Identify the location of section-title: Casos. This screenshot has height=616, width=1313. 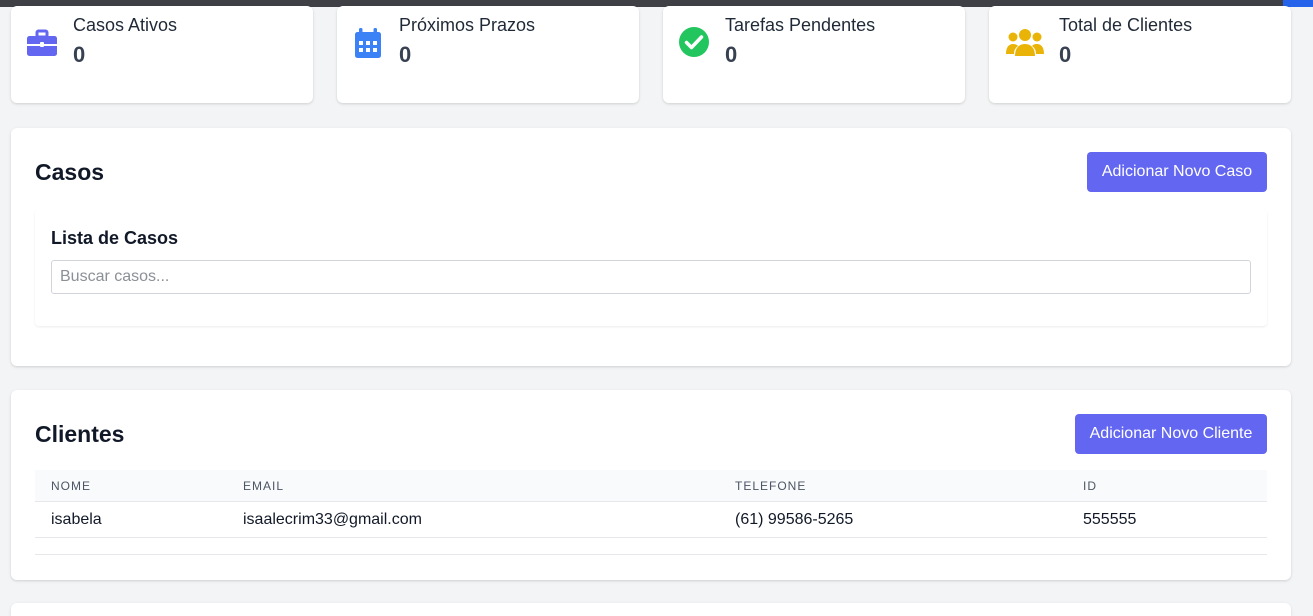
(70, 172).